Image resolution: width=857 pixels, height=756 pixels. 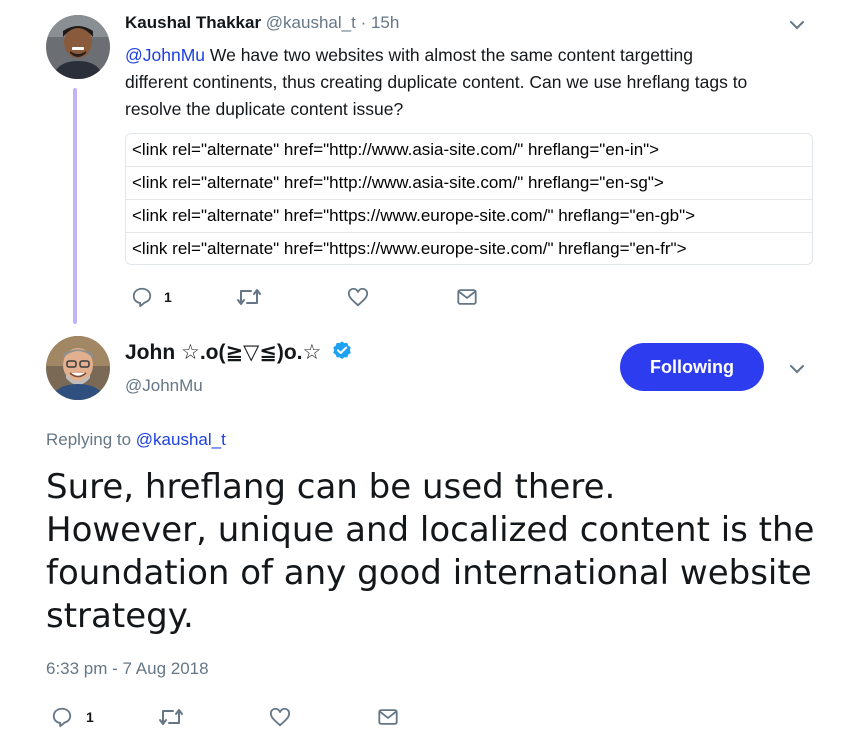 What do you see at coordinates (165, 55) in the screenshot?
I see `mention-link: @JohnMu` at bounding box center [165, 55].